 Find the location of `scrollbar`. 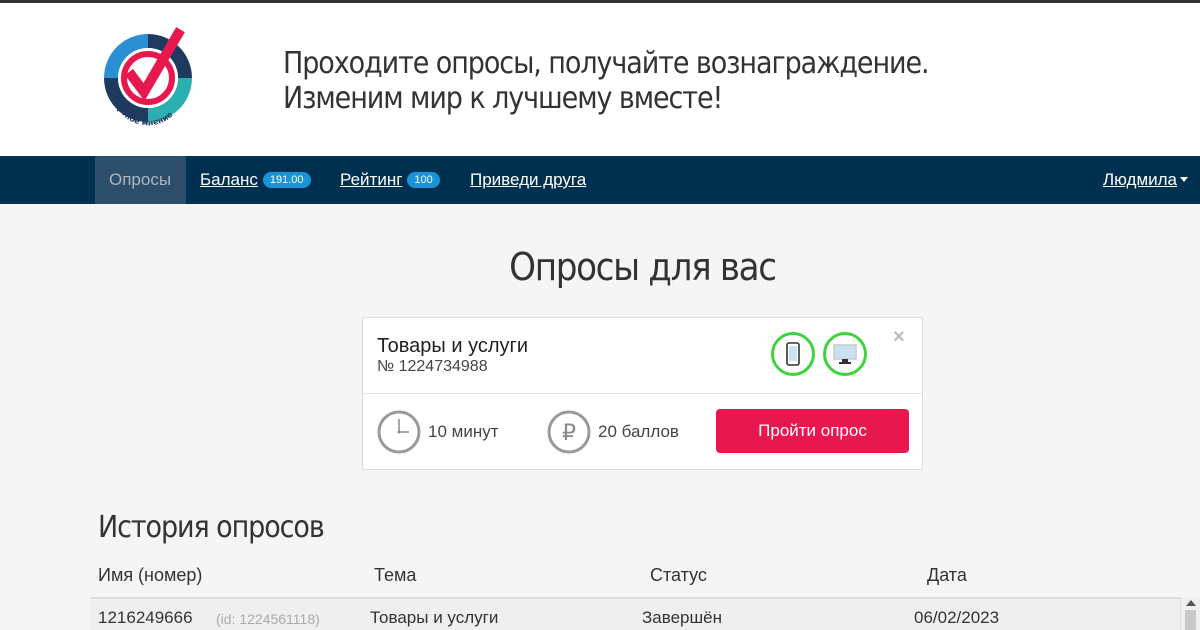

scrollbar is located at coordinates (1190, 613).